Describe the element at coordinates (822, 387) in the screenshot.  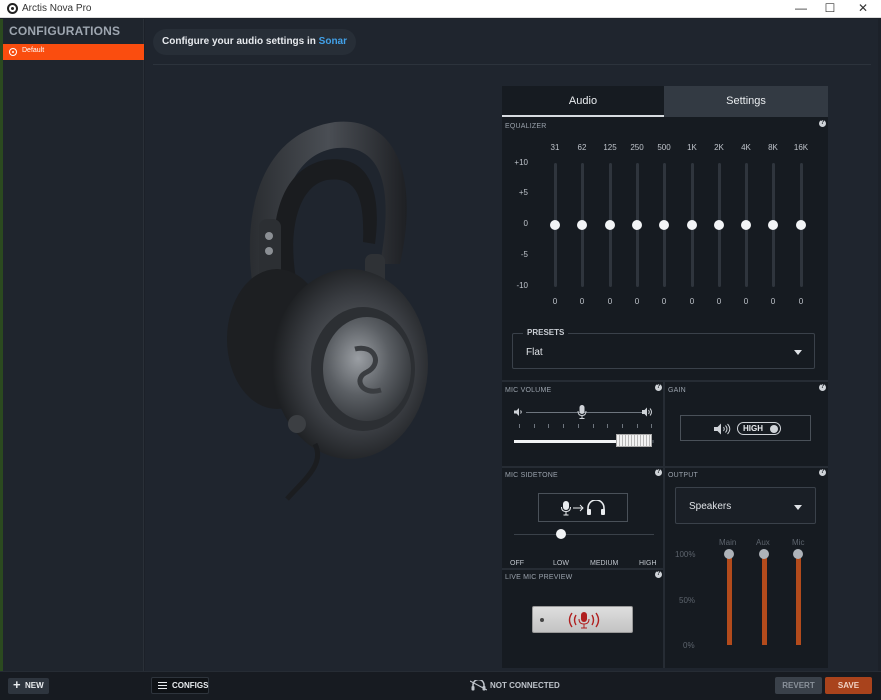
I see `gain-help-icon: ?` at that location.